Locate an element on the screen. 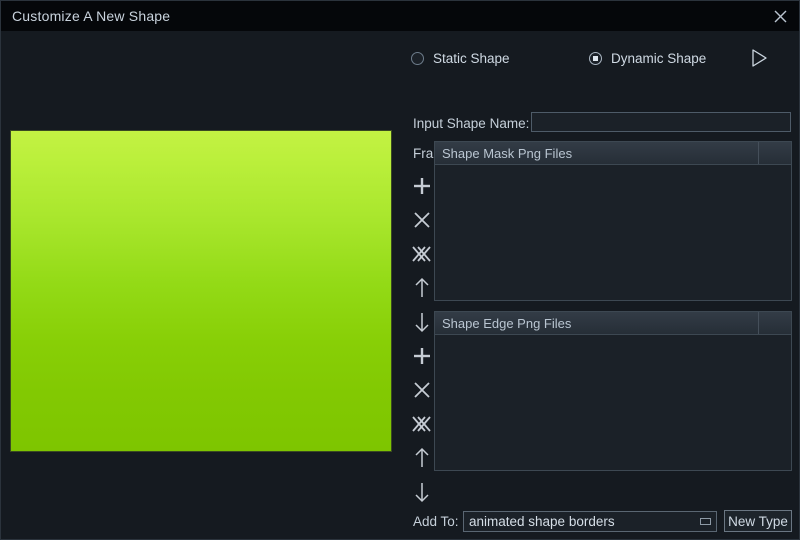 This screenshot has width=800, height=540. play-glyph is located at coordinates (759, 58).